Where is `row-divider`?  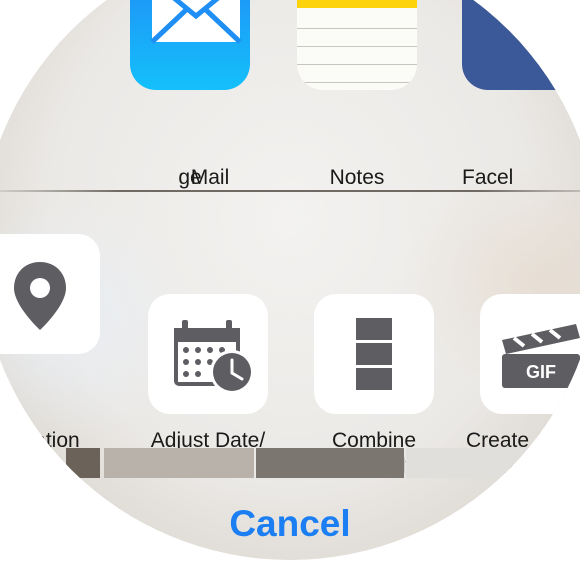
row-divider is located at coordinates (290, 191).